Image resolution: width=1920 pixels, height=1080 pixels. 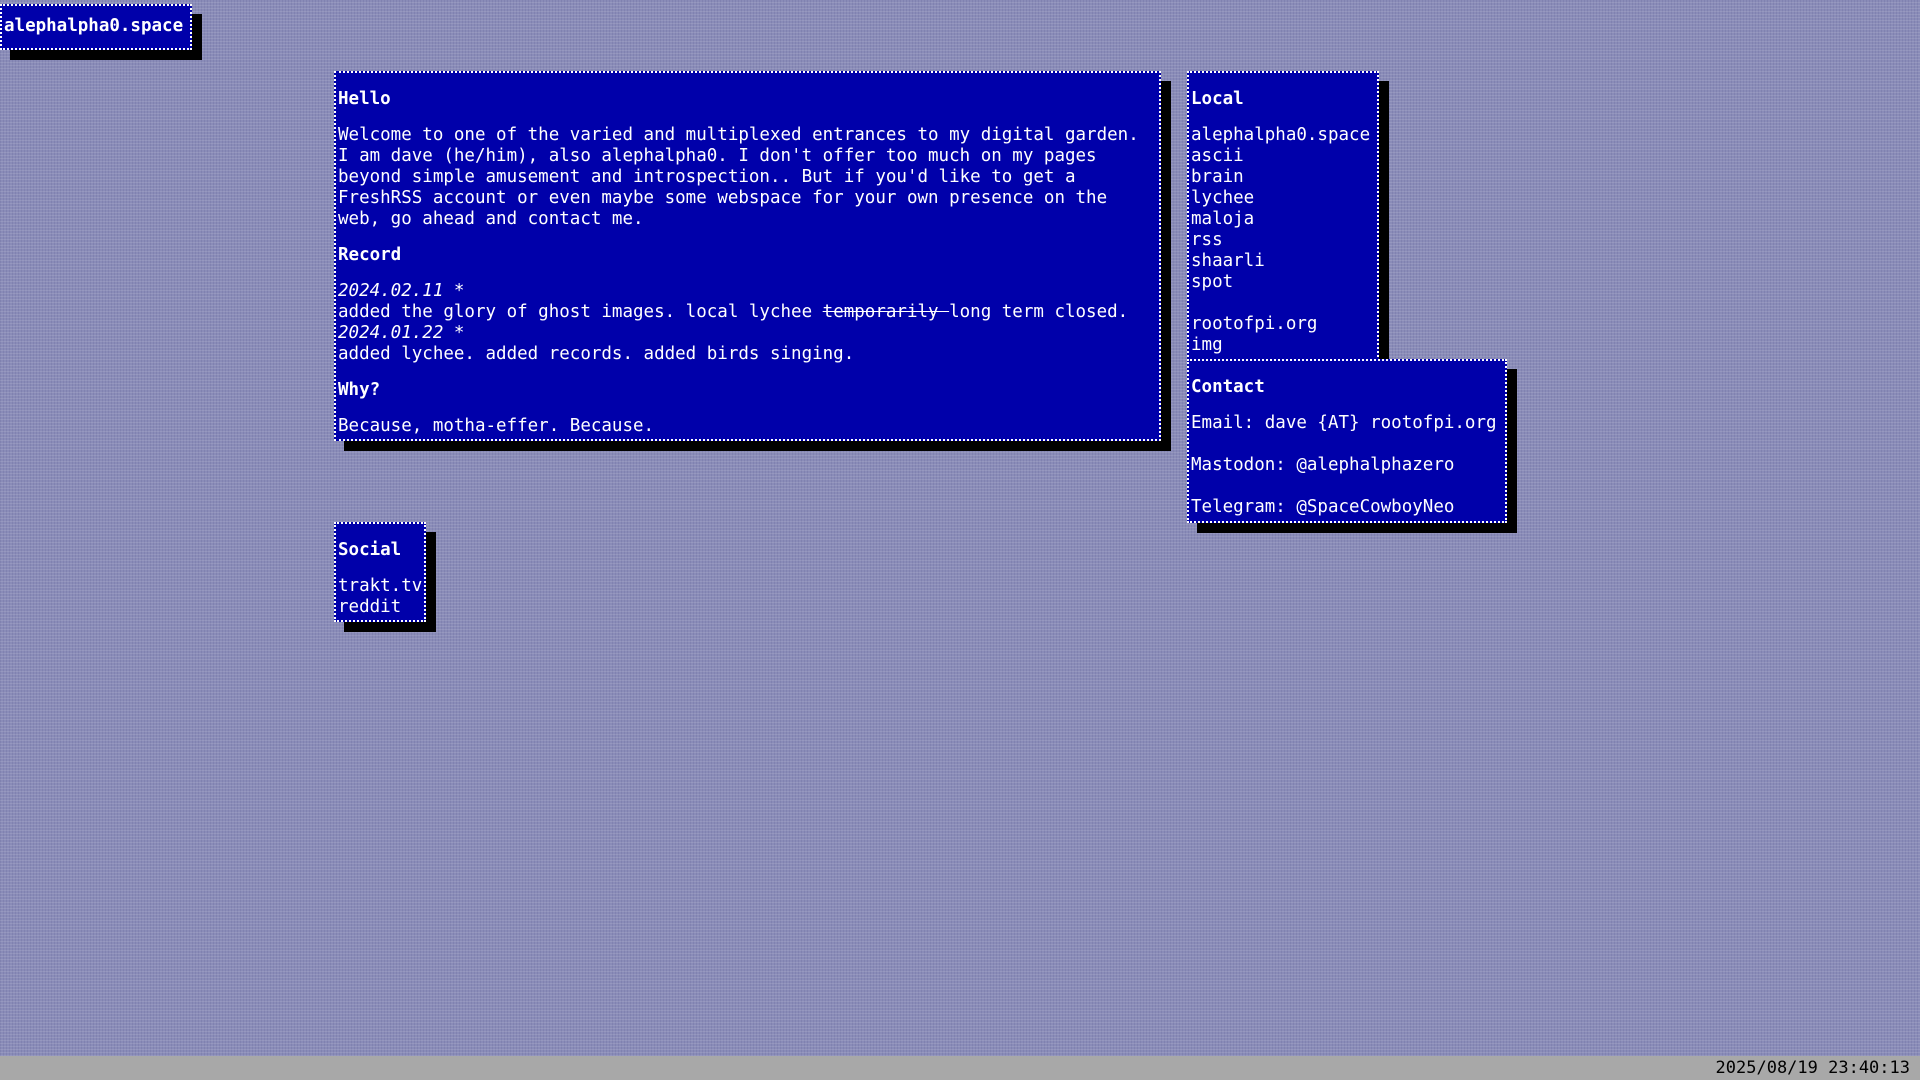 What do you see at coordinates (1284, 135) in the screenshot?
I see `local-link-alephalpha0: alephalpha0.space` at bounding box center [1284, 135].